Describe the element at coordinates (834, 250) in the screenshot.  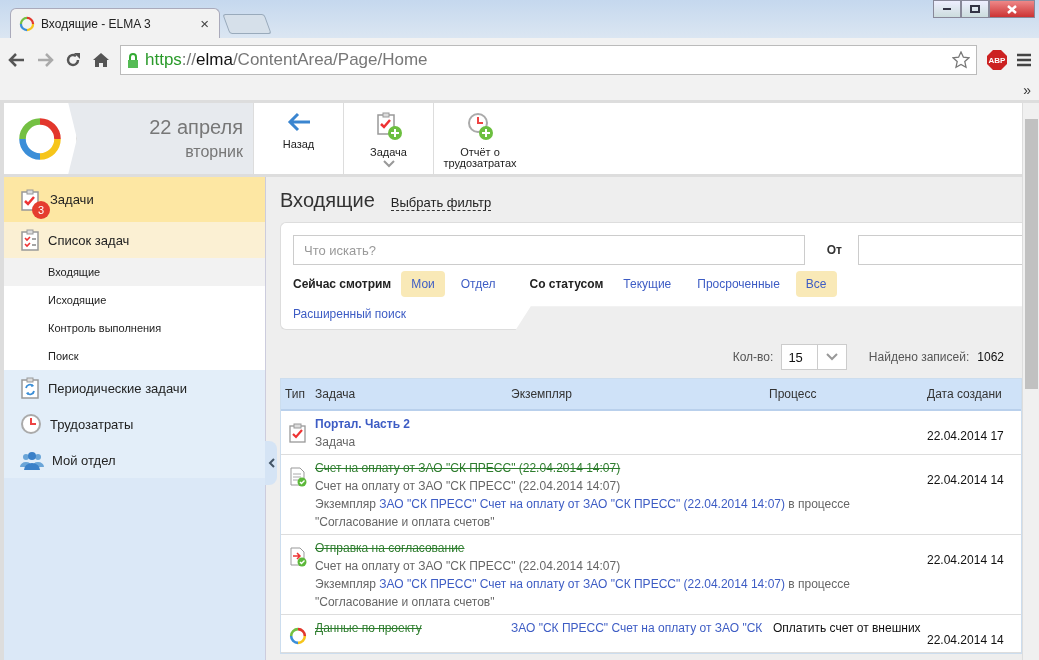
I see `from-label: От` at that location.